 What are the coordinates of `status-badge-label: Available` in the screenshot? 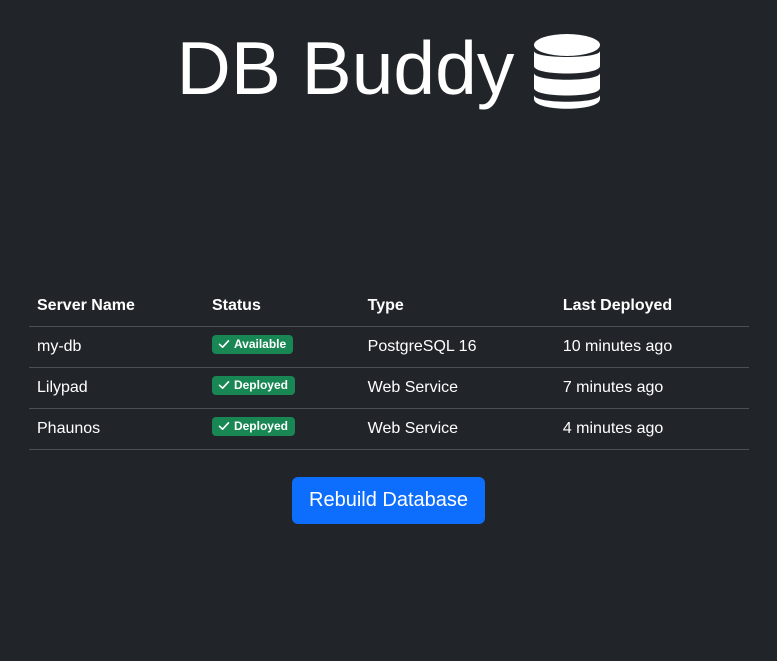 It's located at (260, 344).